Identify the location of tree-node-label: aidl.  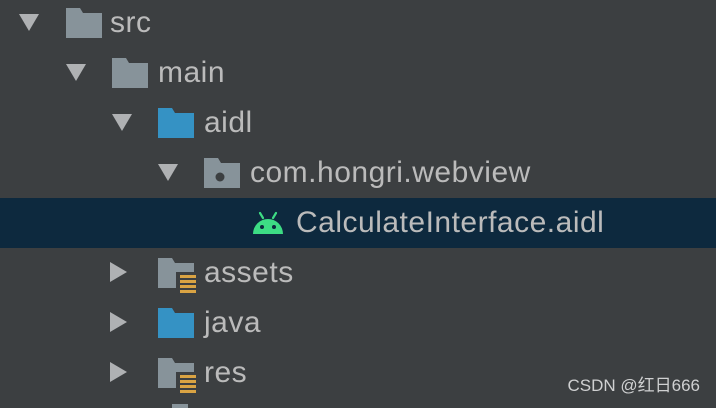
(228, 122).